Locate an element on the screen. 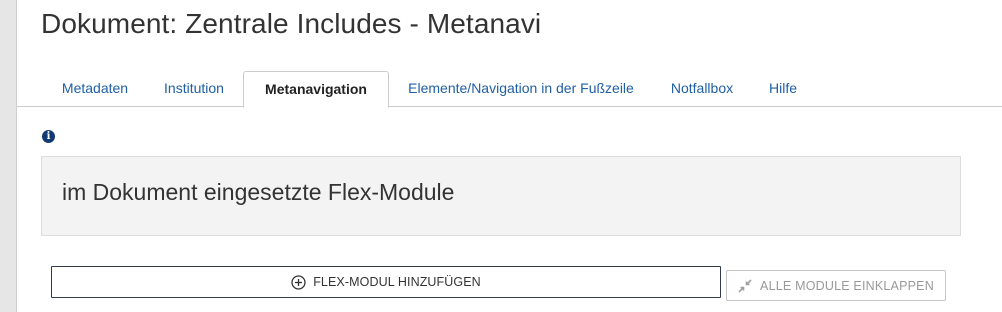 The image size is (1002, 312). info-icon: i is located at coordinates (48, 136).